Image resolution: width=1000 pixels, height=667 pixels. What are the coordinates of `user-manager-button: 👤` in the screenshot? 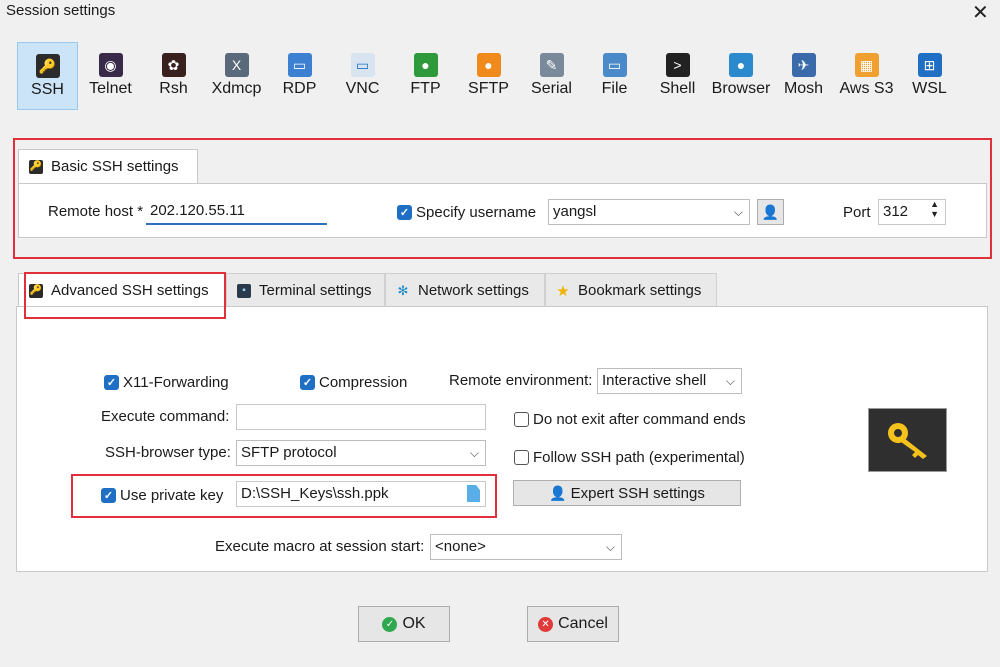 It's located at (770, 212).